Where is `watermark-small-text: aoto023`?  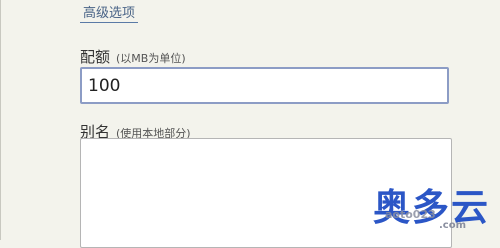 watermark-small-text: aoto023 is located at coordinates (410, 214).